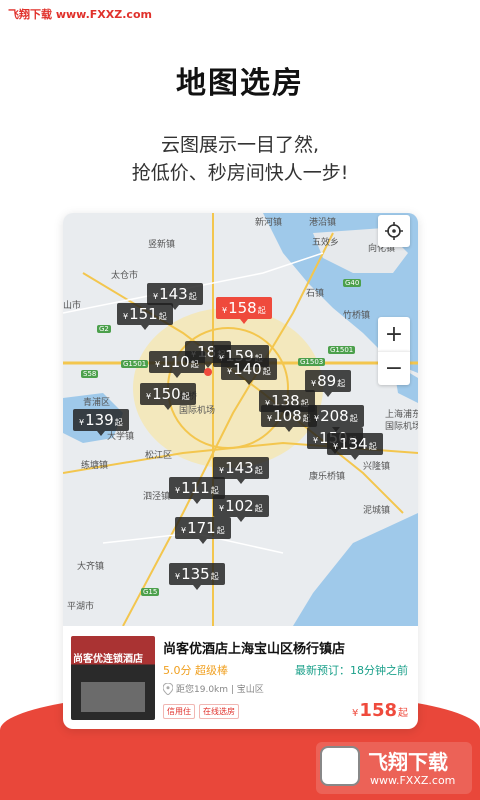 Image resolution: width=480 pixels, height=800 pixels. What do you see at coordinates (352, 283) in the screenshot?
I see `route-badge: G40` at bounding box center [352, 283].